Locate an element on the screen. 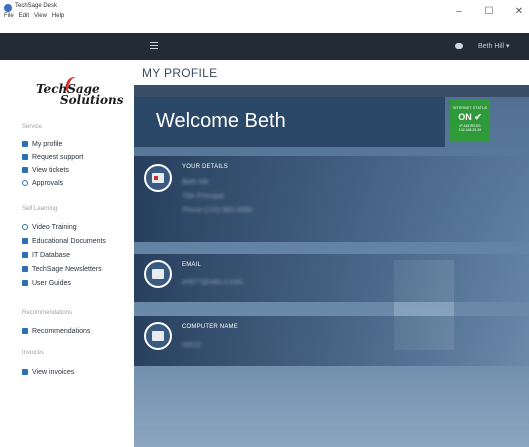 The height and width of the screenshot is (447, 529). menu-bar: File Edit View Help is located at coordinates (34, 16).